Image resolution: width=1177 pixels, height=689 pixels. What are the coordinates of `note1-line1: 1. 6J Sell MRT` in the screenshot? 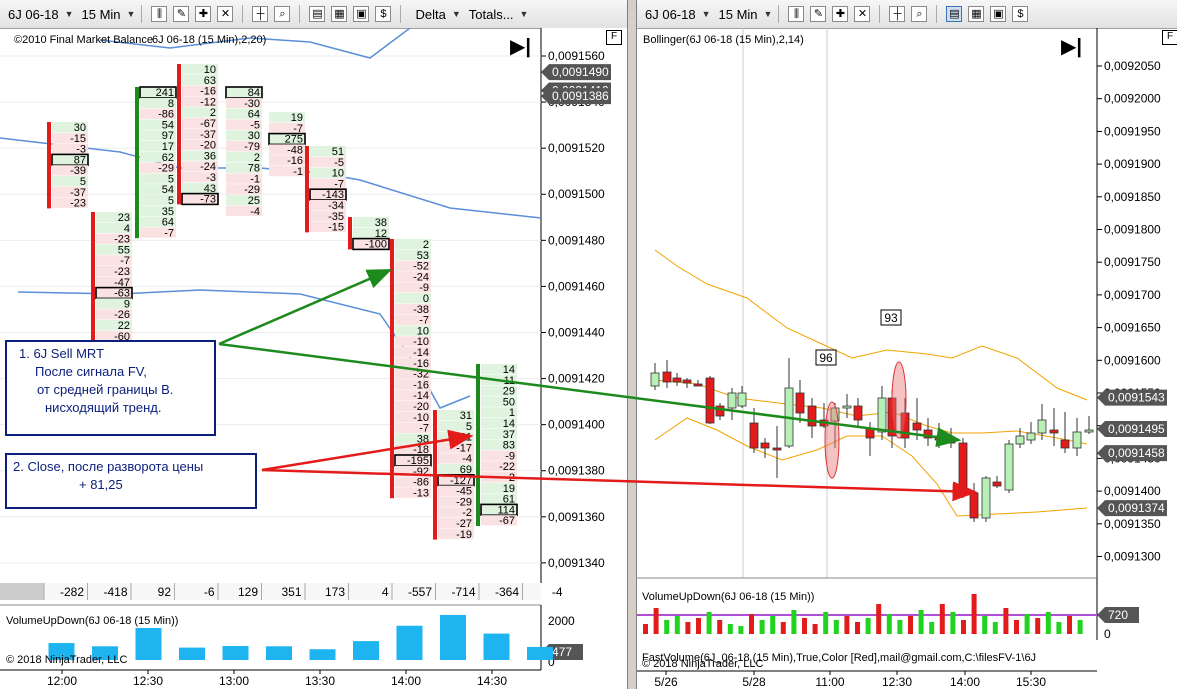 It's located at (62, 353).